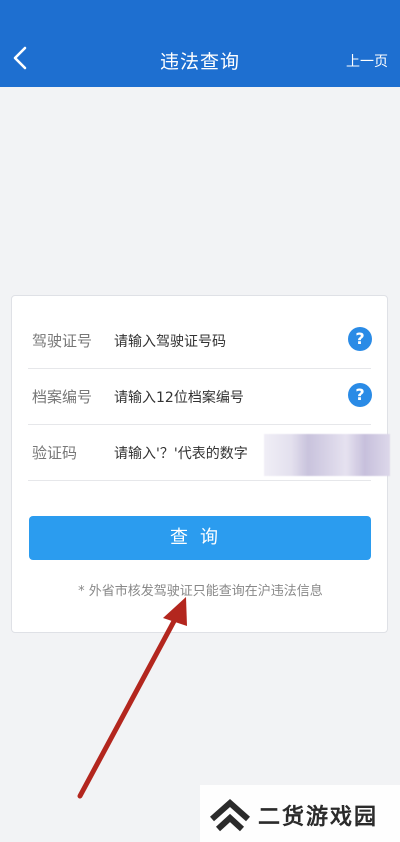 This screenshot has height=842, width=400. Describe the element at coordinates (62, 341) in the screenshot. I see `license-number-label: 驾驶证号` at that location.